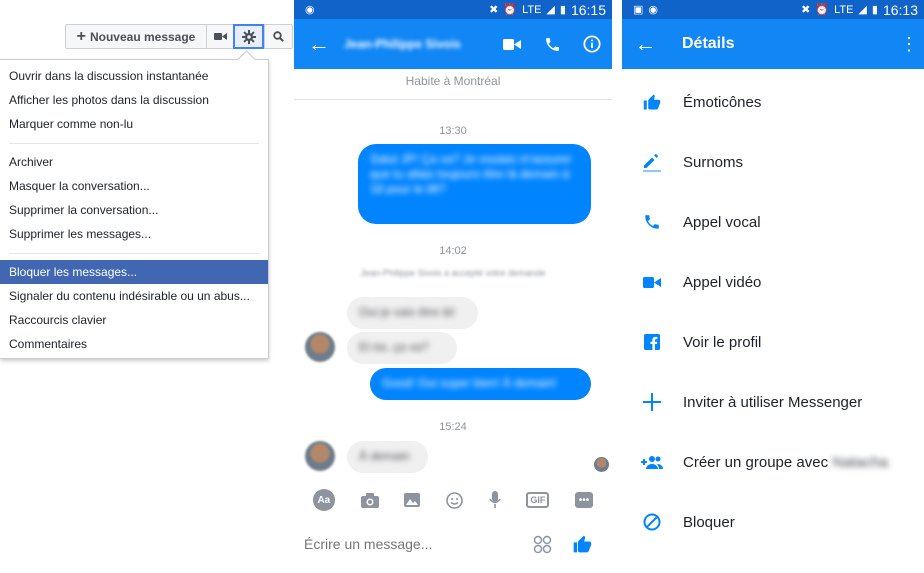 This screenshot has width=924, height=573. What do you see at coordinates (552, 44) in the screenshot?
I see `phone-call-icon` at bounding box center [552, 44].